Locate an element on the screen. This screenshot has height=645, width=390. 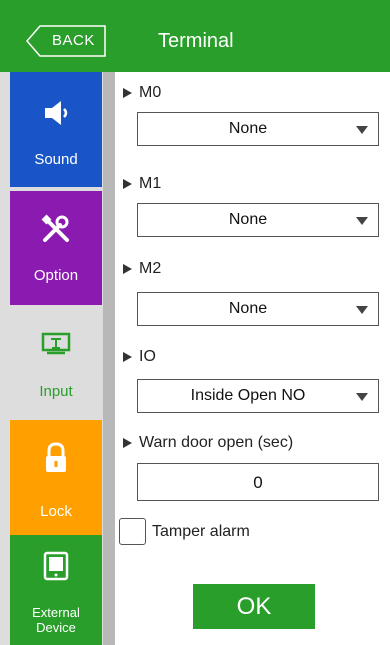
sidebar-item-option-label: Option is located at coordinates (56, 275).